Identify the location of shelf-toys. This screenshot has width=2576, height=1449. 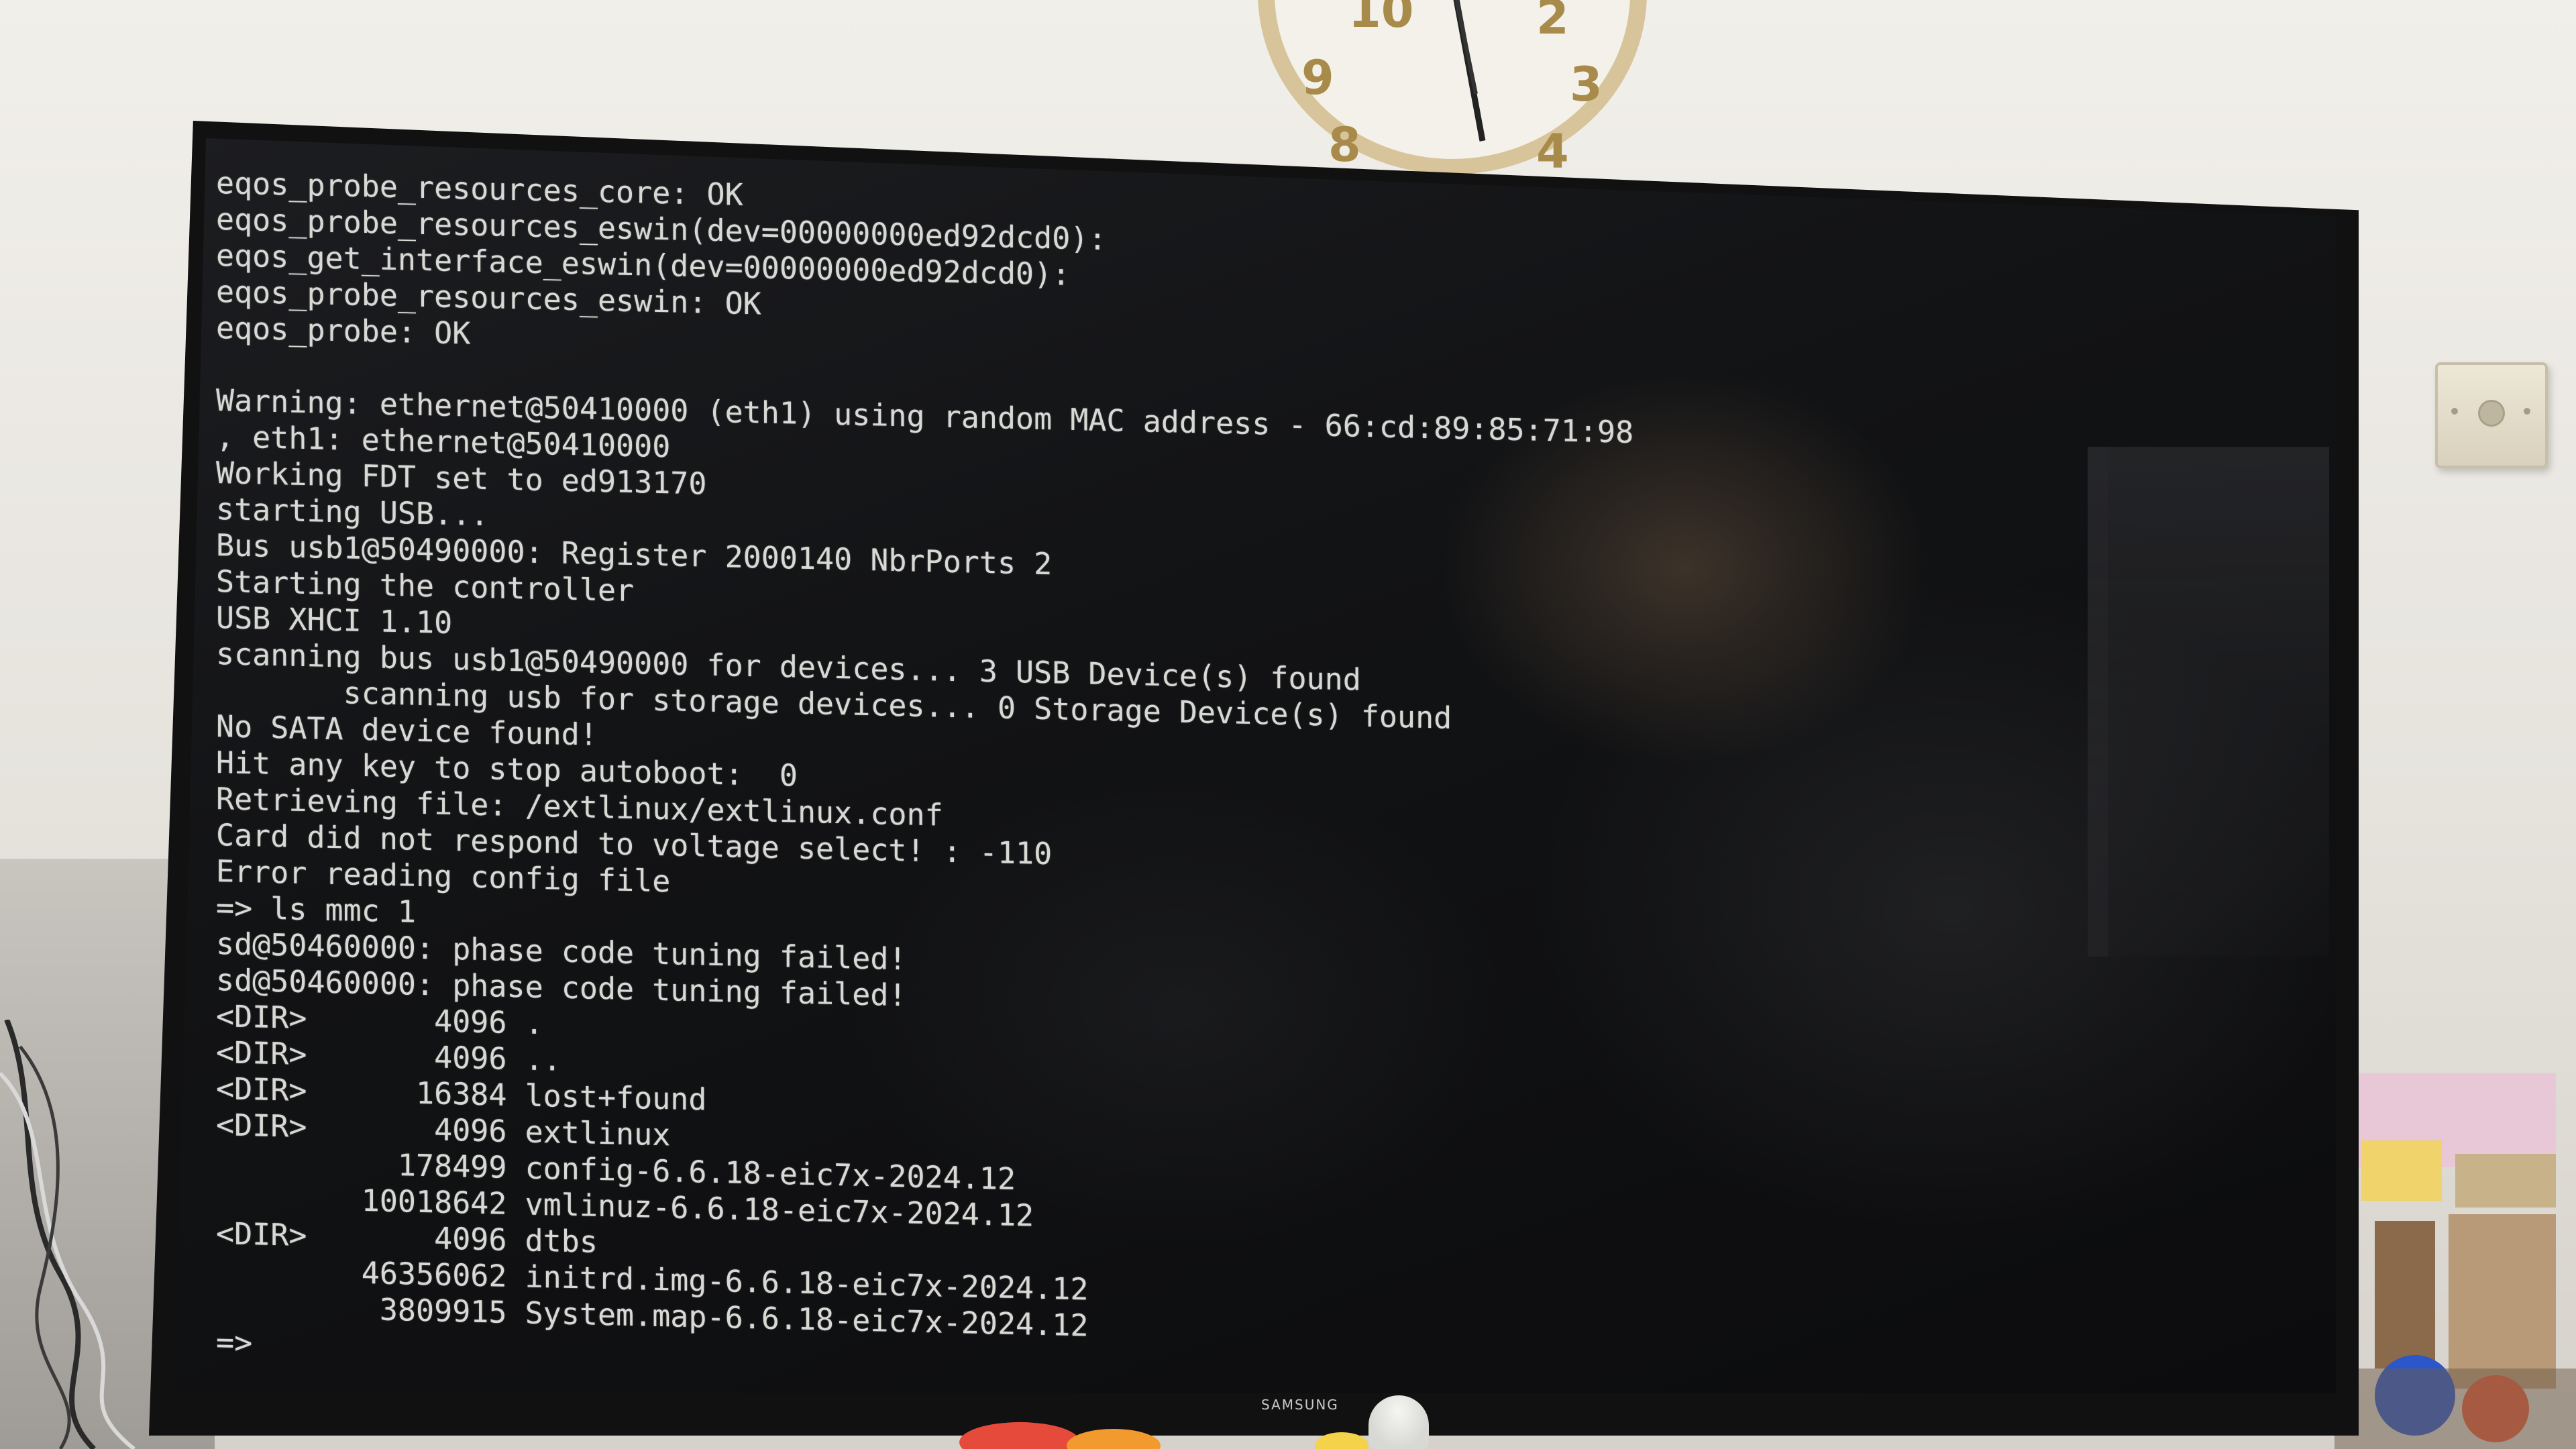
(1163, 1435).